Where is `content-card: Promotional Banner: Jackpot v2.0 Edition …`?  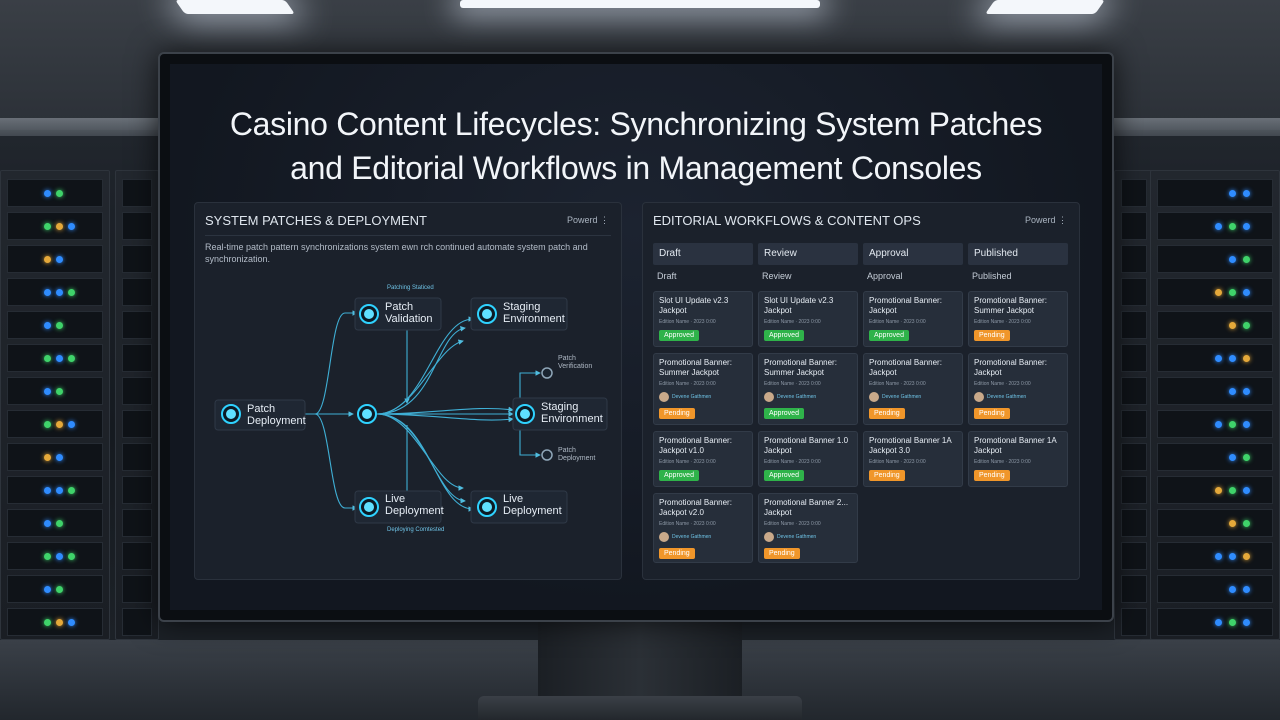 content-card: Promotional Banner: Jackpot v2.0 Edition … is located at coordinates (703, 528).